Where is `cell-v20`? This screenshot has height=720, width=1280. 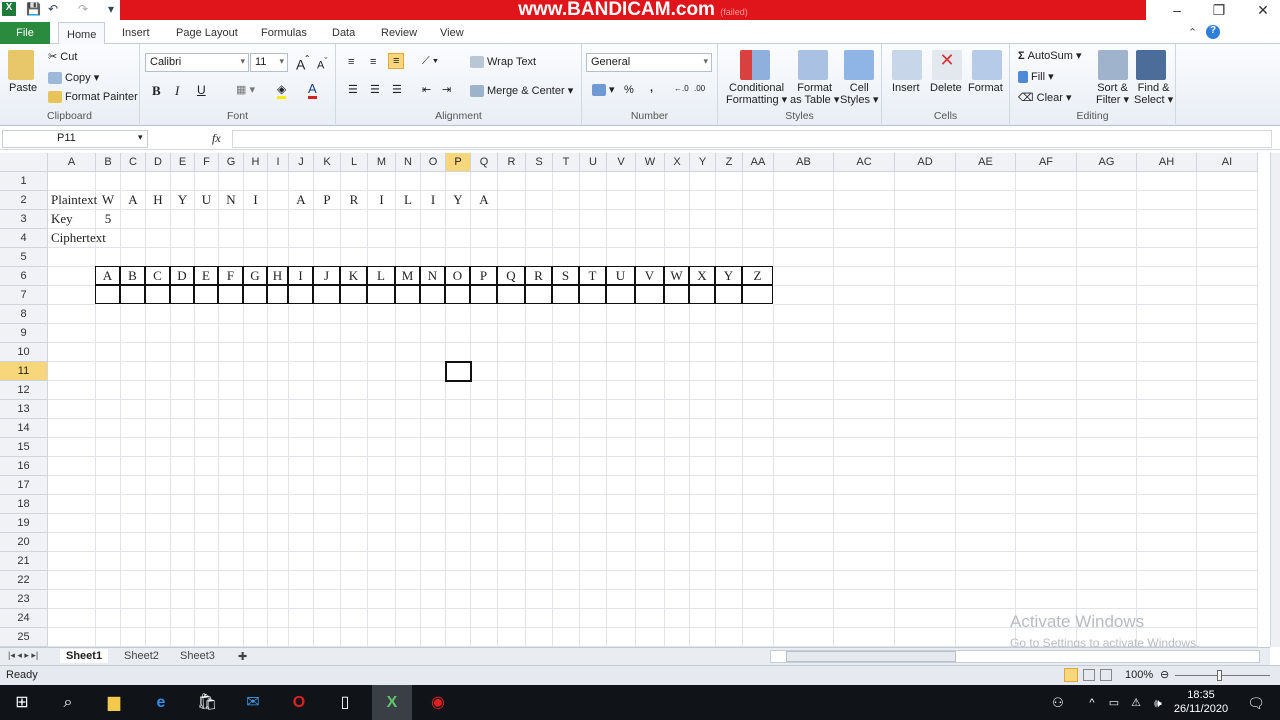
cell-v20 is located at coordinates (621, 542).